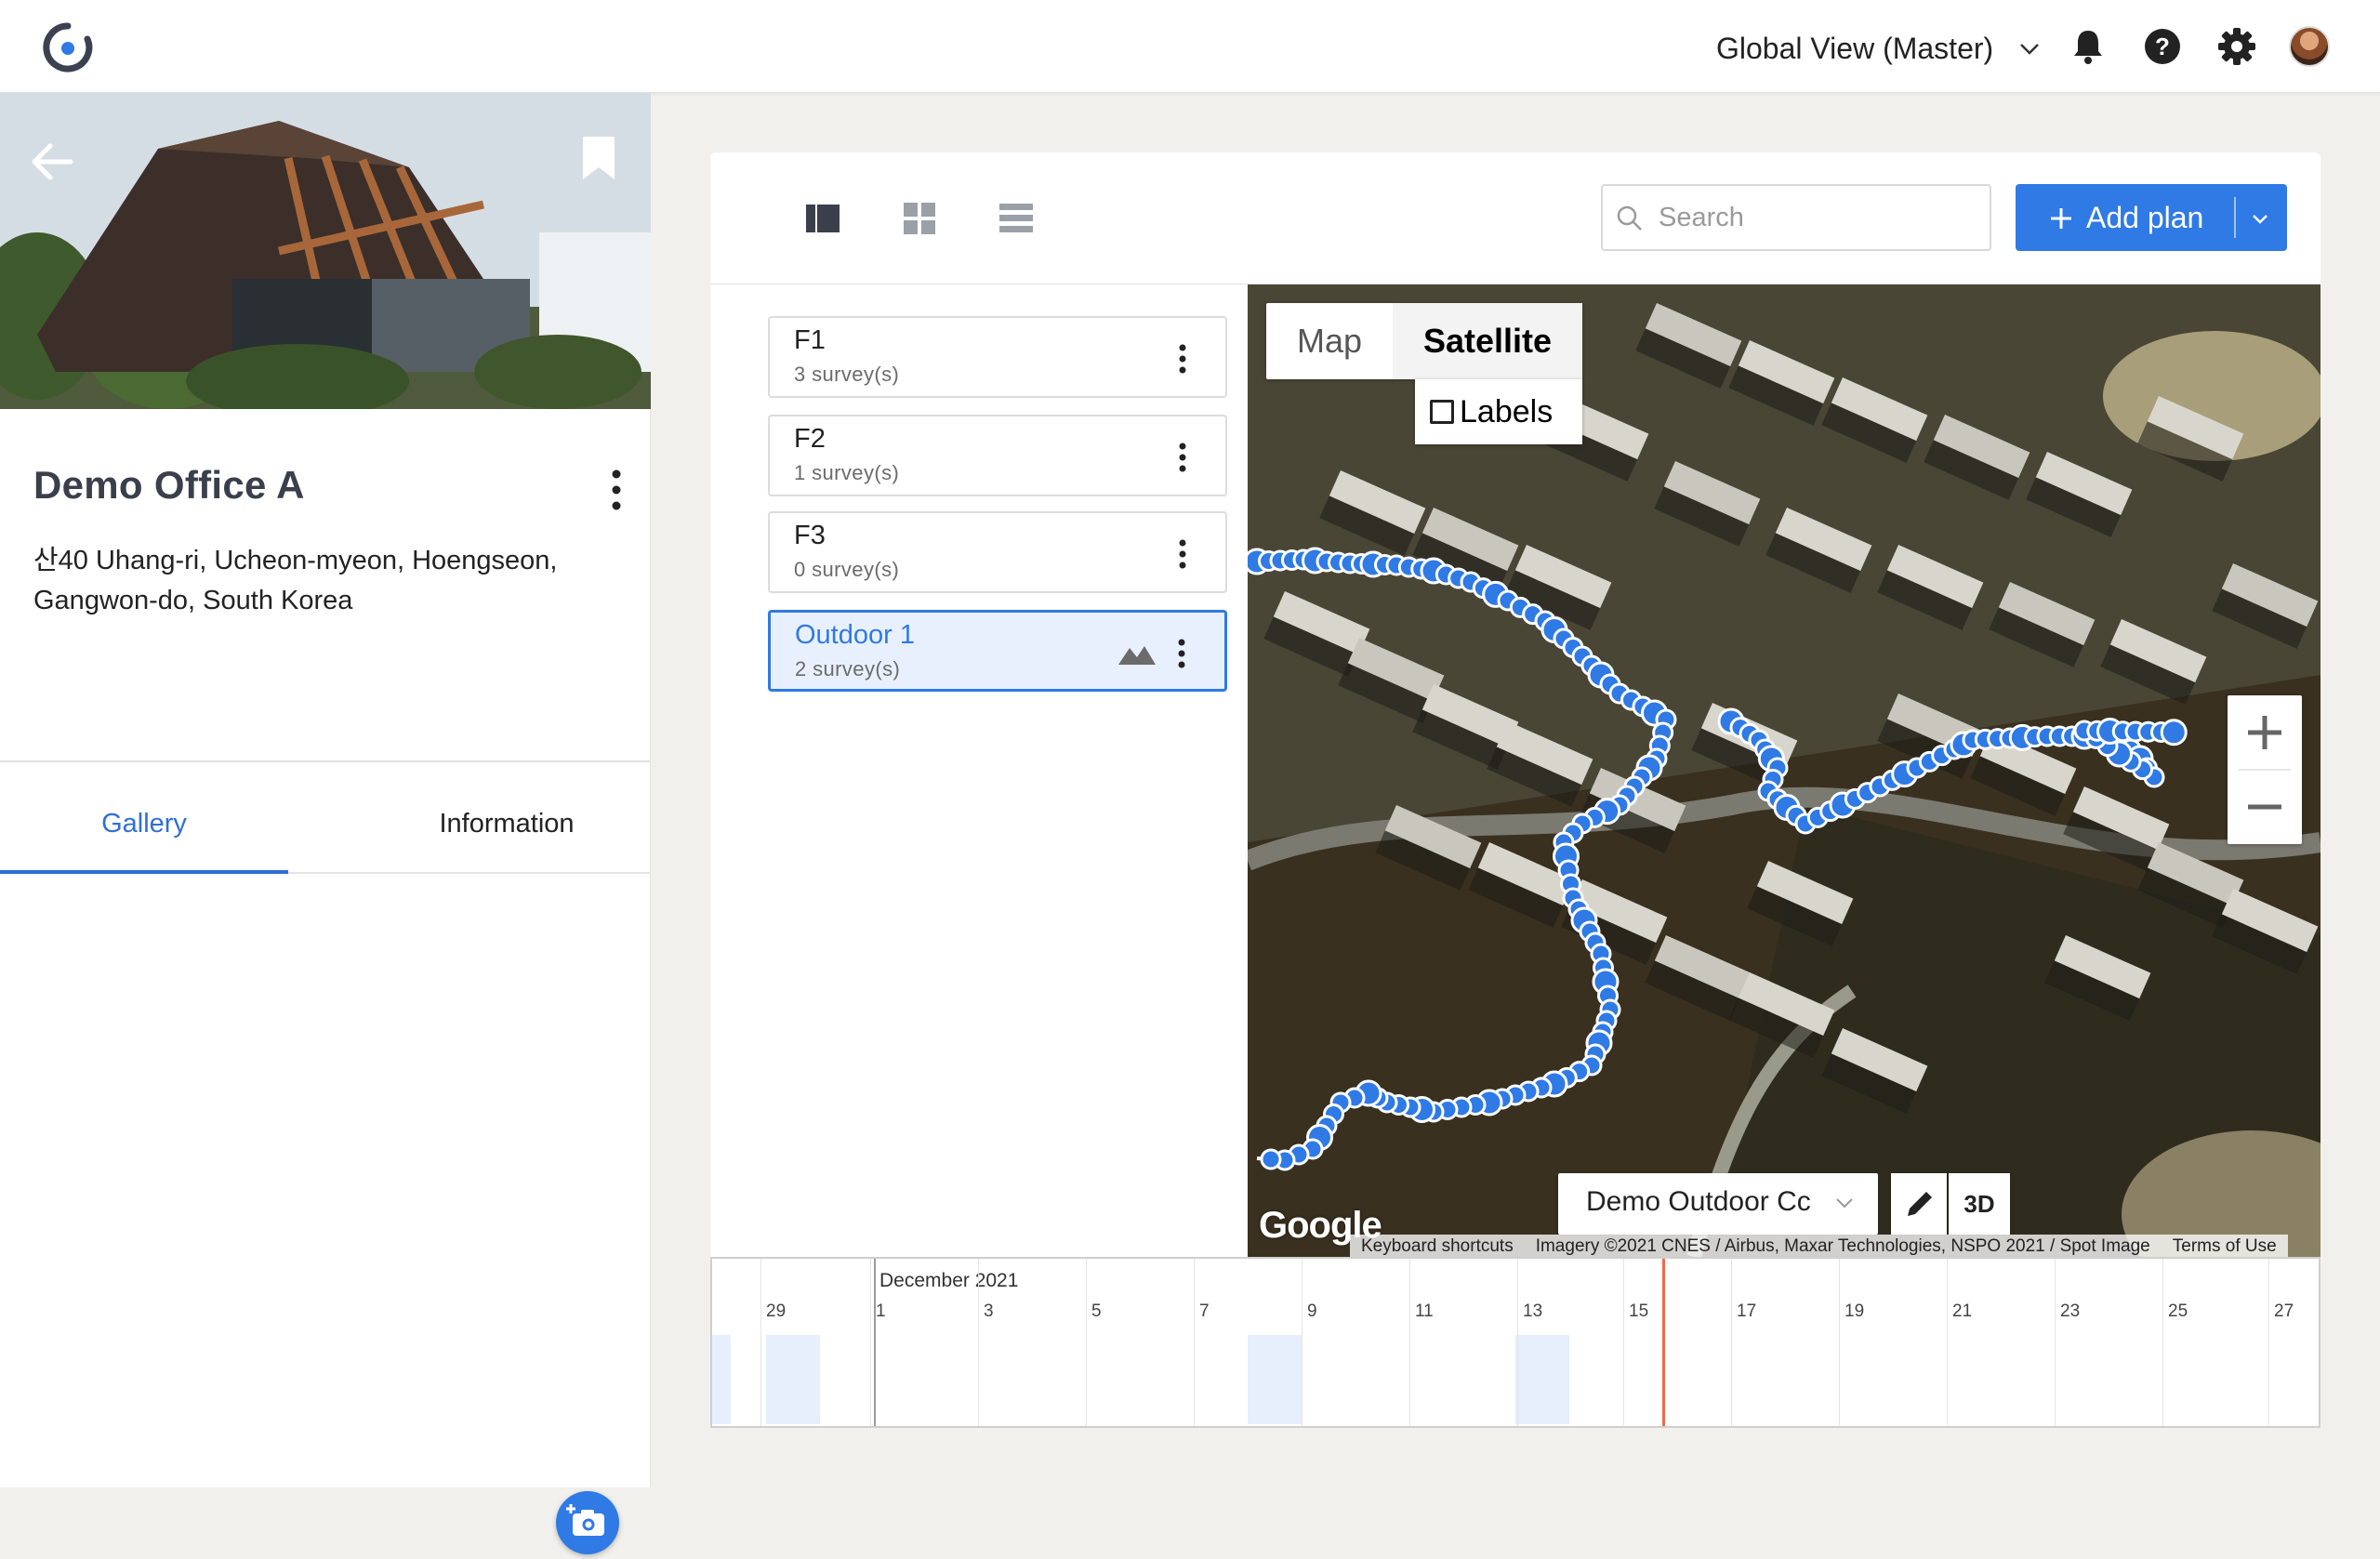 This screenshot has height=1559, width=2380. I want to click on plan-name: F3, so click(810, 535).